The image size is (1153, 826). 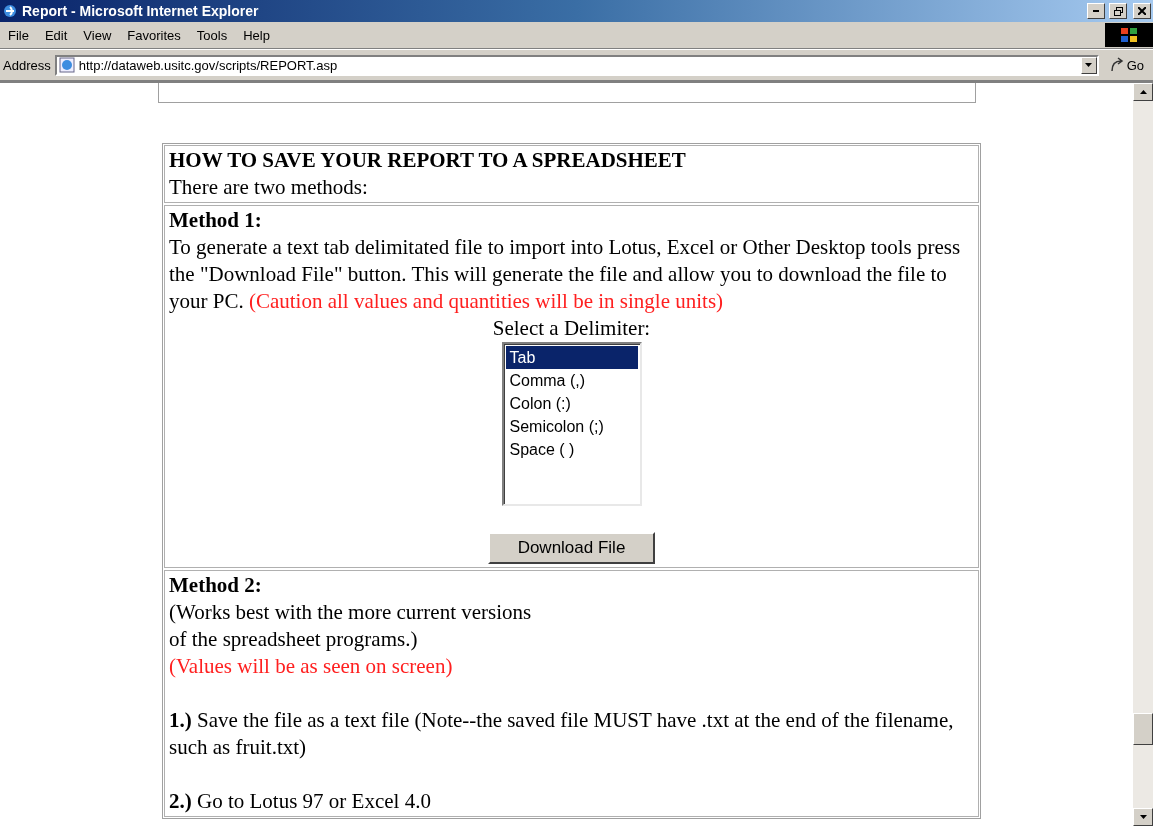 I want to click on scroll-thumb, so click(x=1143, y=728).